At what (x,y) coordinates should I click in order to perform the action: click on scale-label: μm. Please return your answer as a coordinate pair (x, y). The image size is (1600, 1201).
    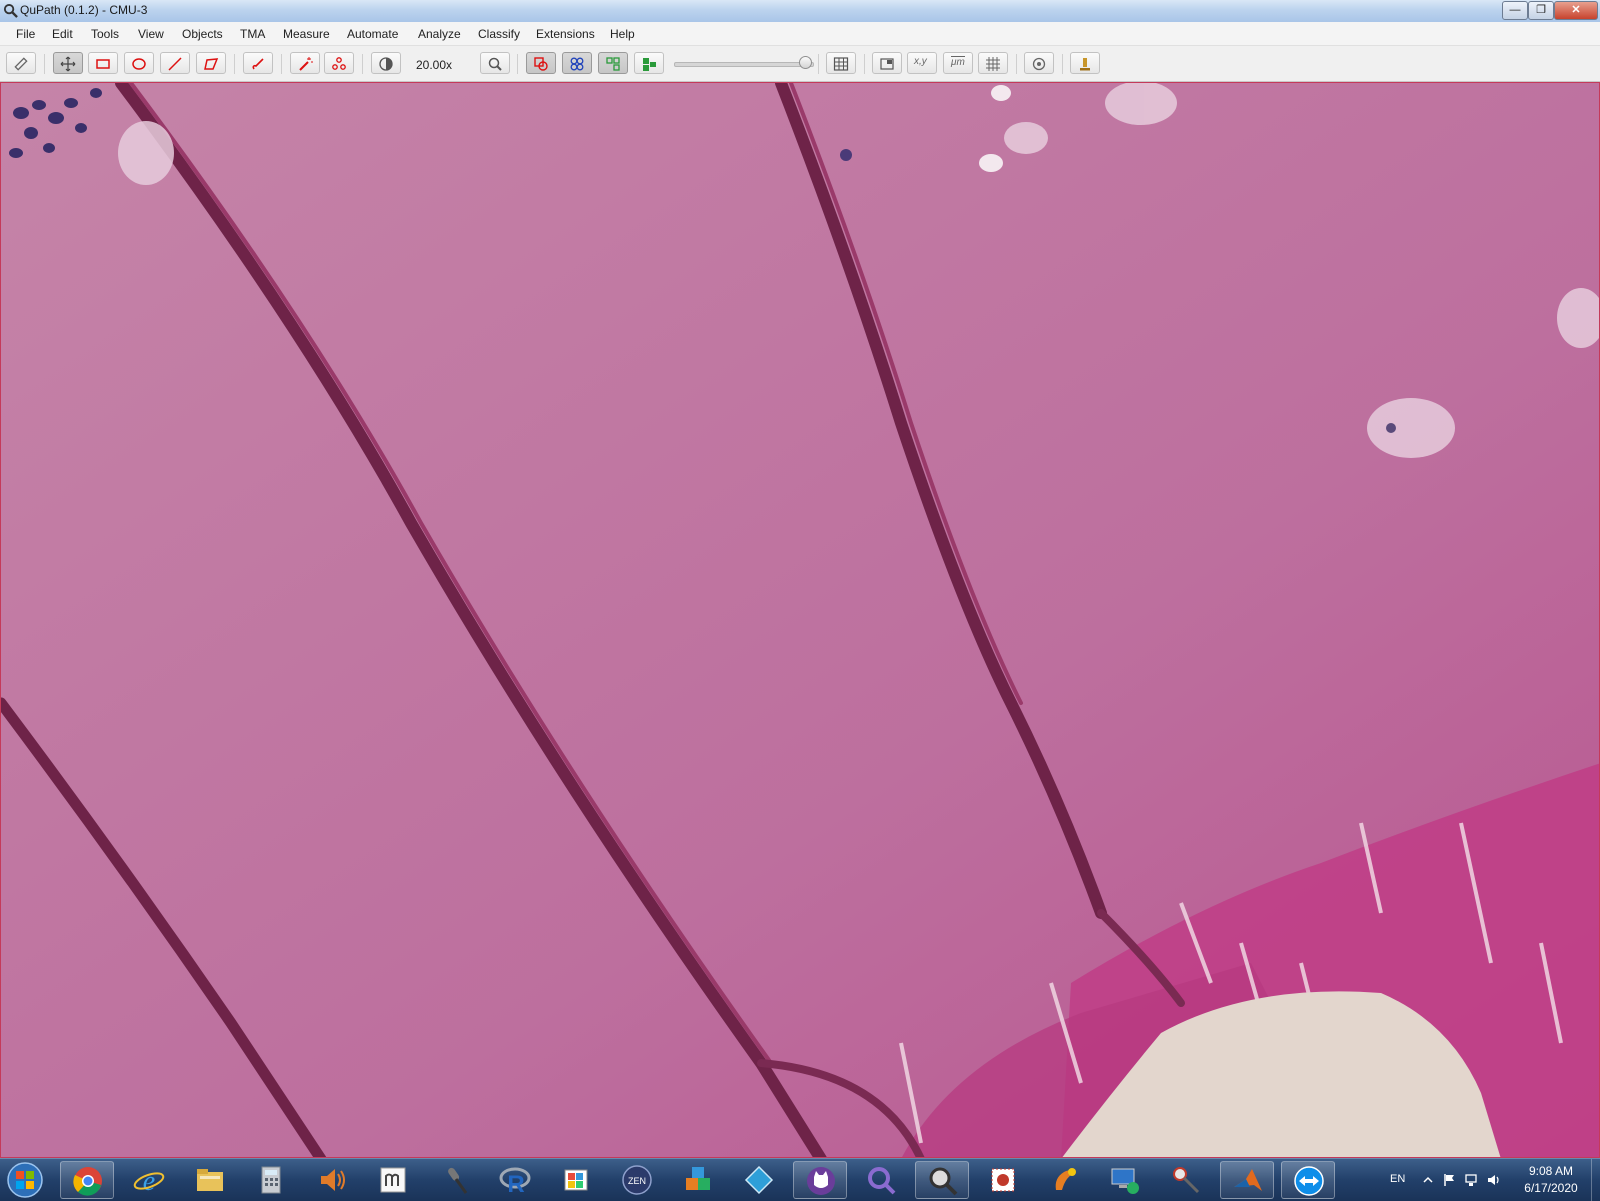
    Looking at the image, I should click on (958, 62).